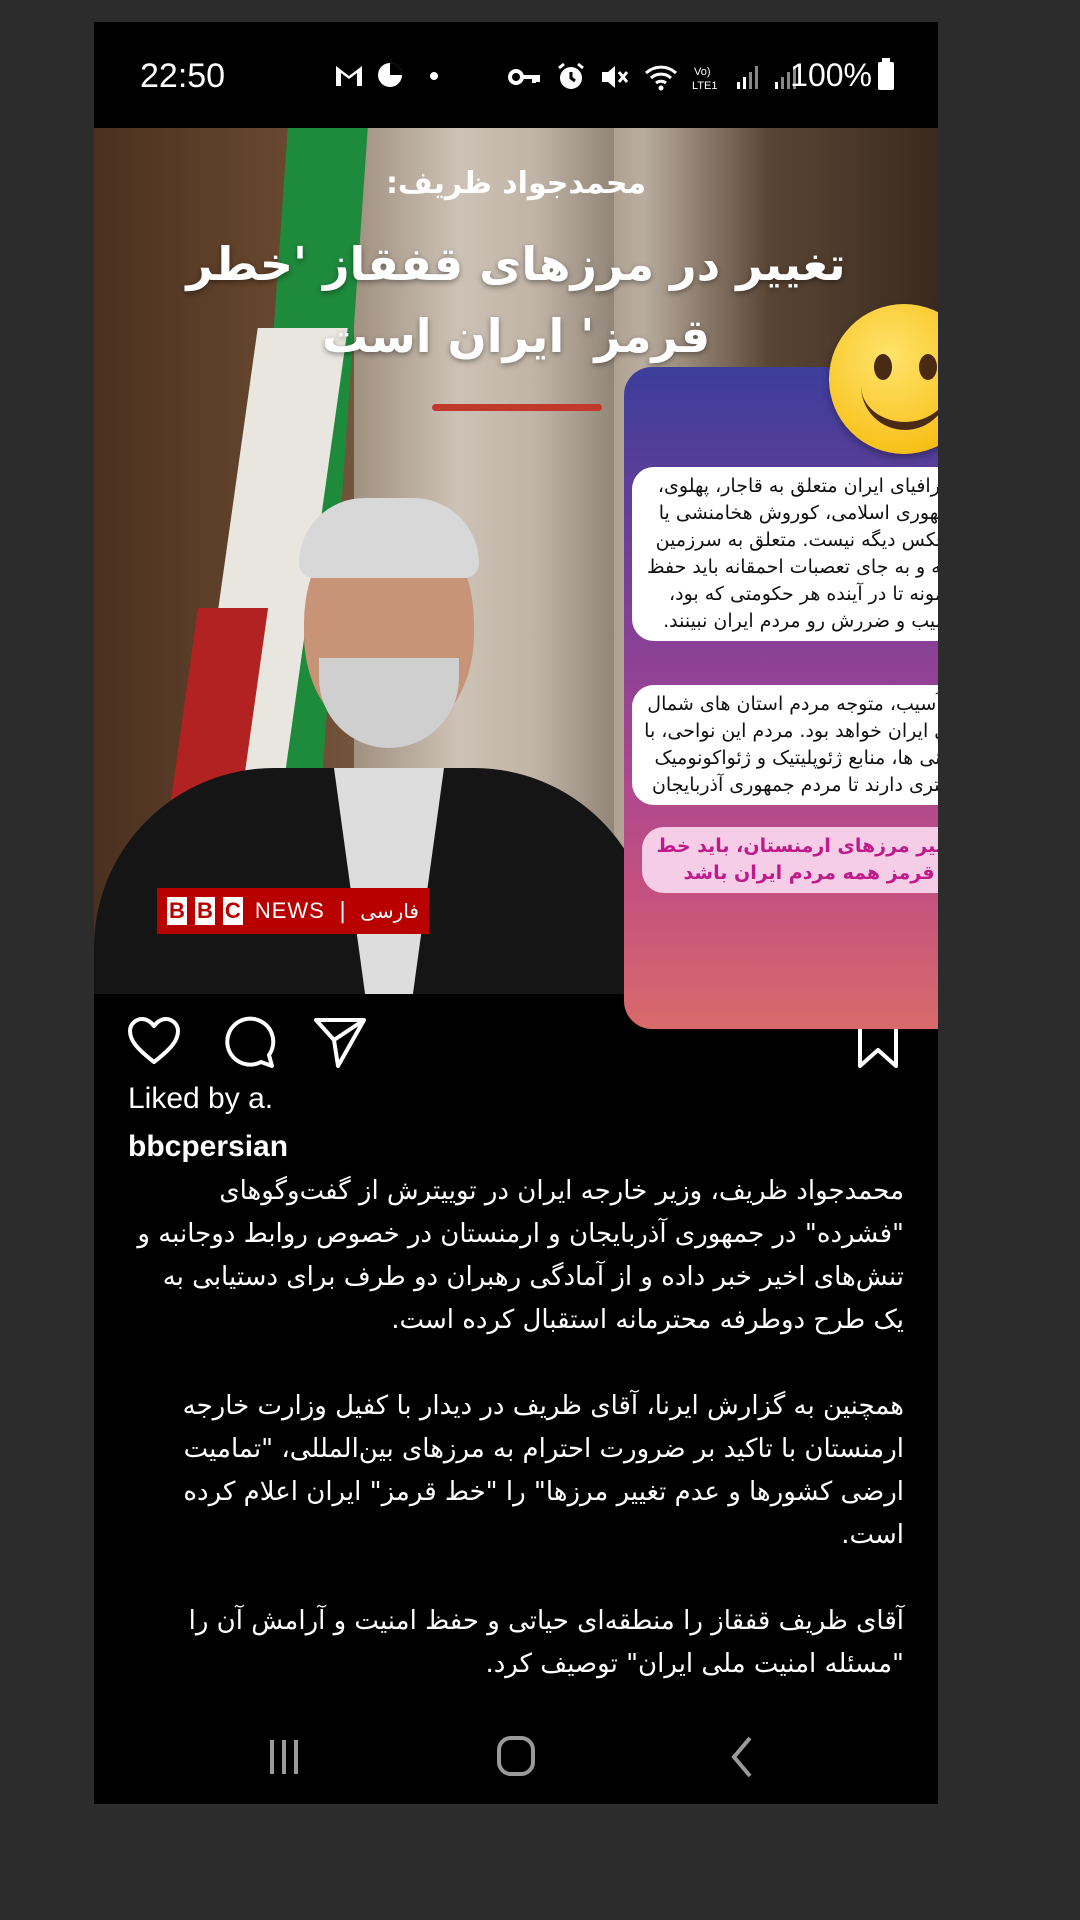 Image resolution: width=1080 pixels, height=1920 pixels. What do you see at coordinates (232, 911) in the screenshot?
I see `bbc-letter: C` at bounding box center [232, 911].